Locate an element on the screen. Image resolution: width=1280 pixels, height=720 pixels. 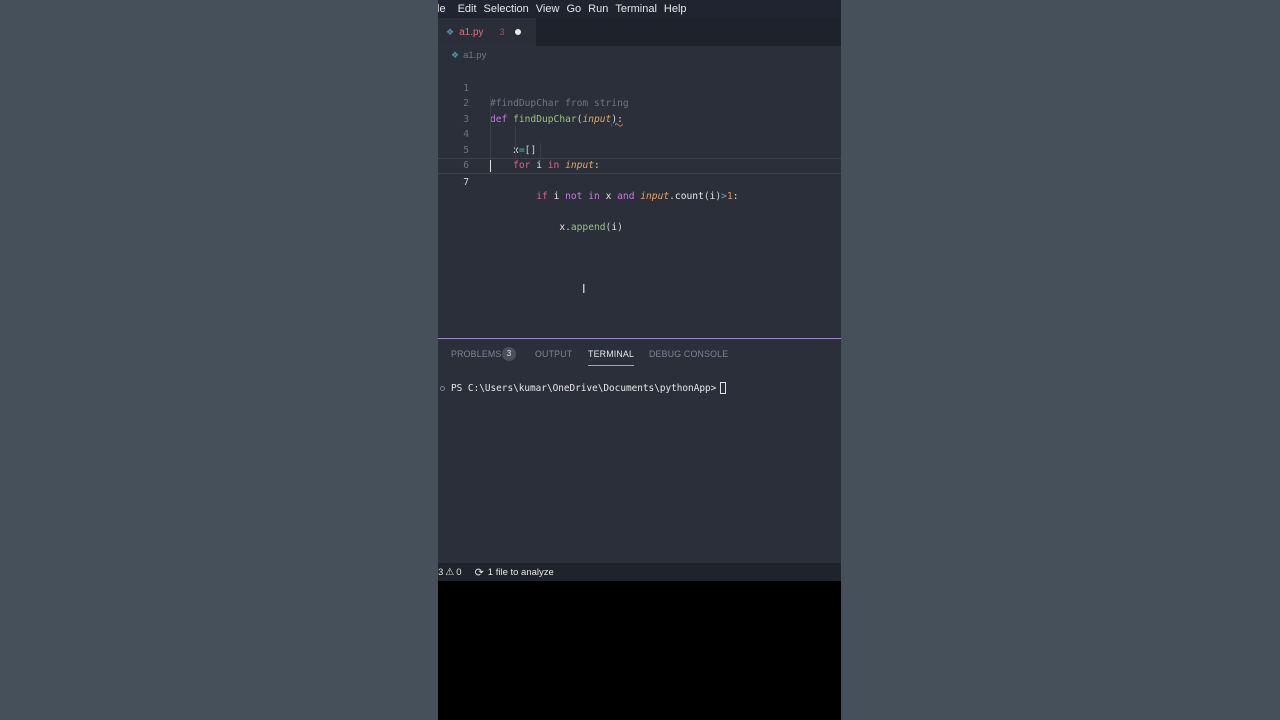
menu-help: Help is located at coordinates (675, 9).